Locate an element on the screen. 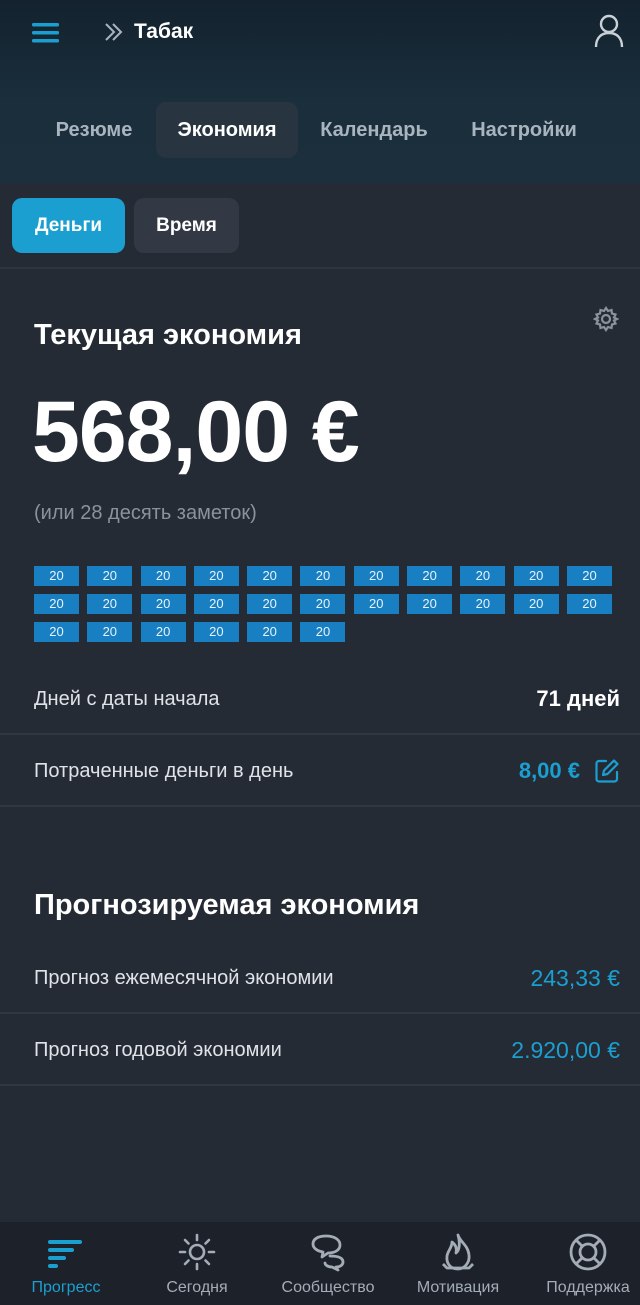 The width and height of the screenshot is (640, 1305). nav-community: Сообщество is located at coordinates (328, 1263).